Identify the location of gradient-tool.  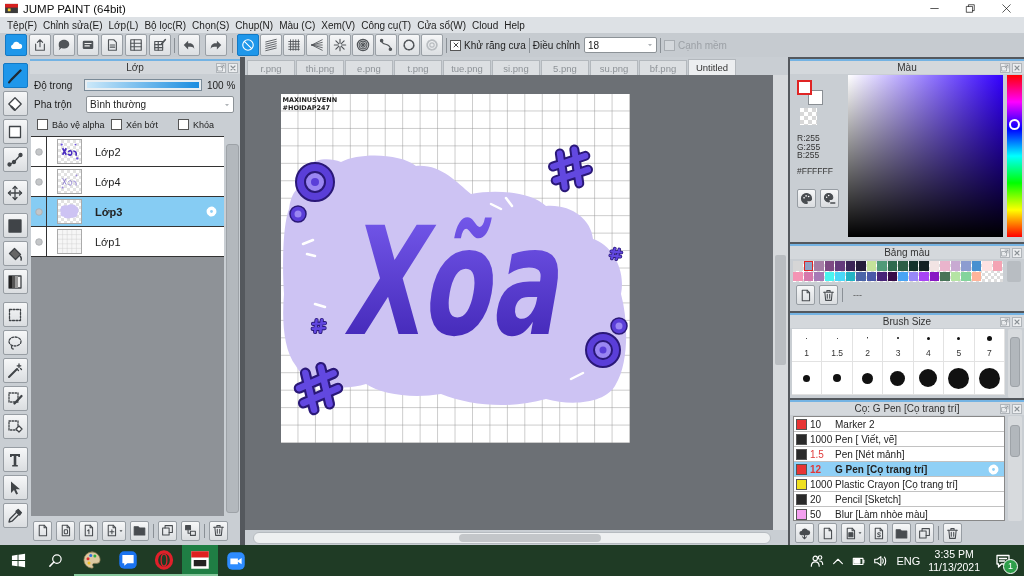
(15, 281).